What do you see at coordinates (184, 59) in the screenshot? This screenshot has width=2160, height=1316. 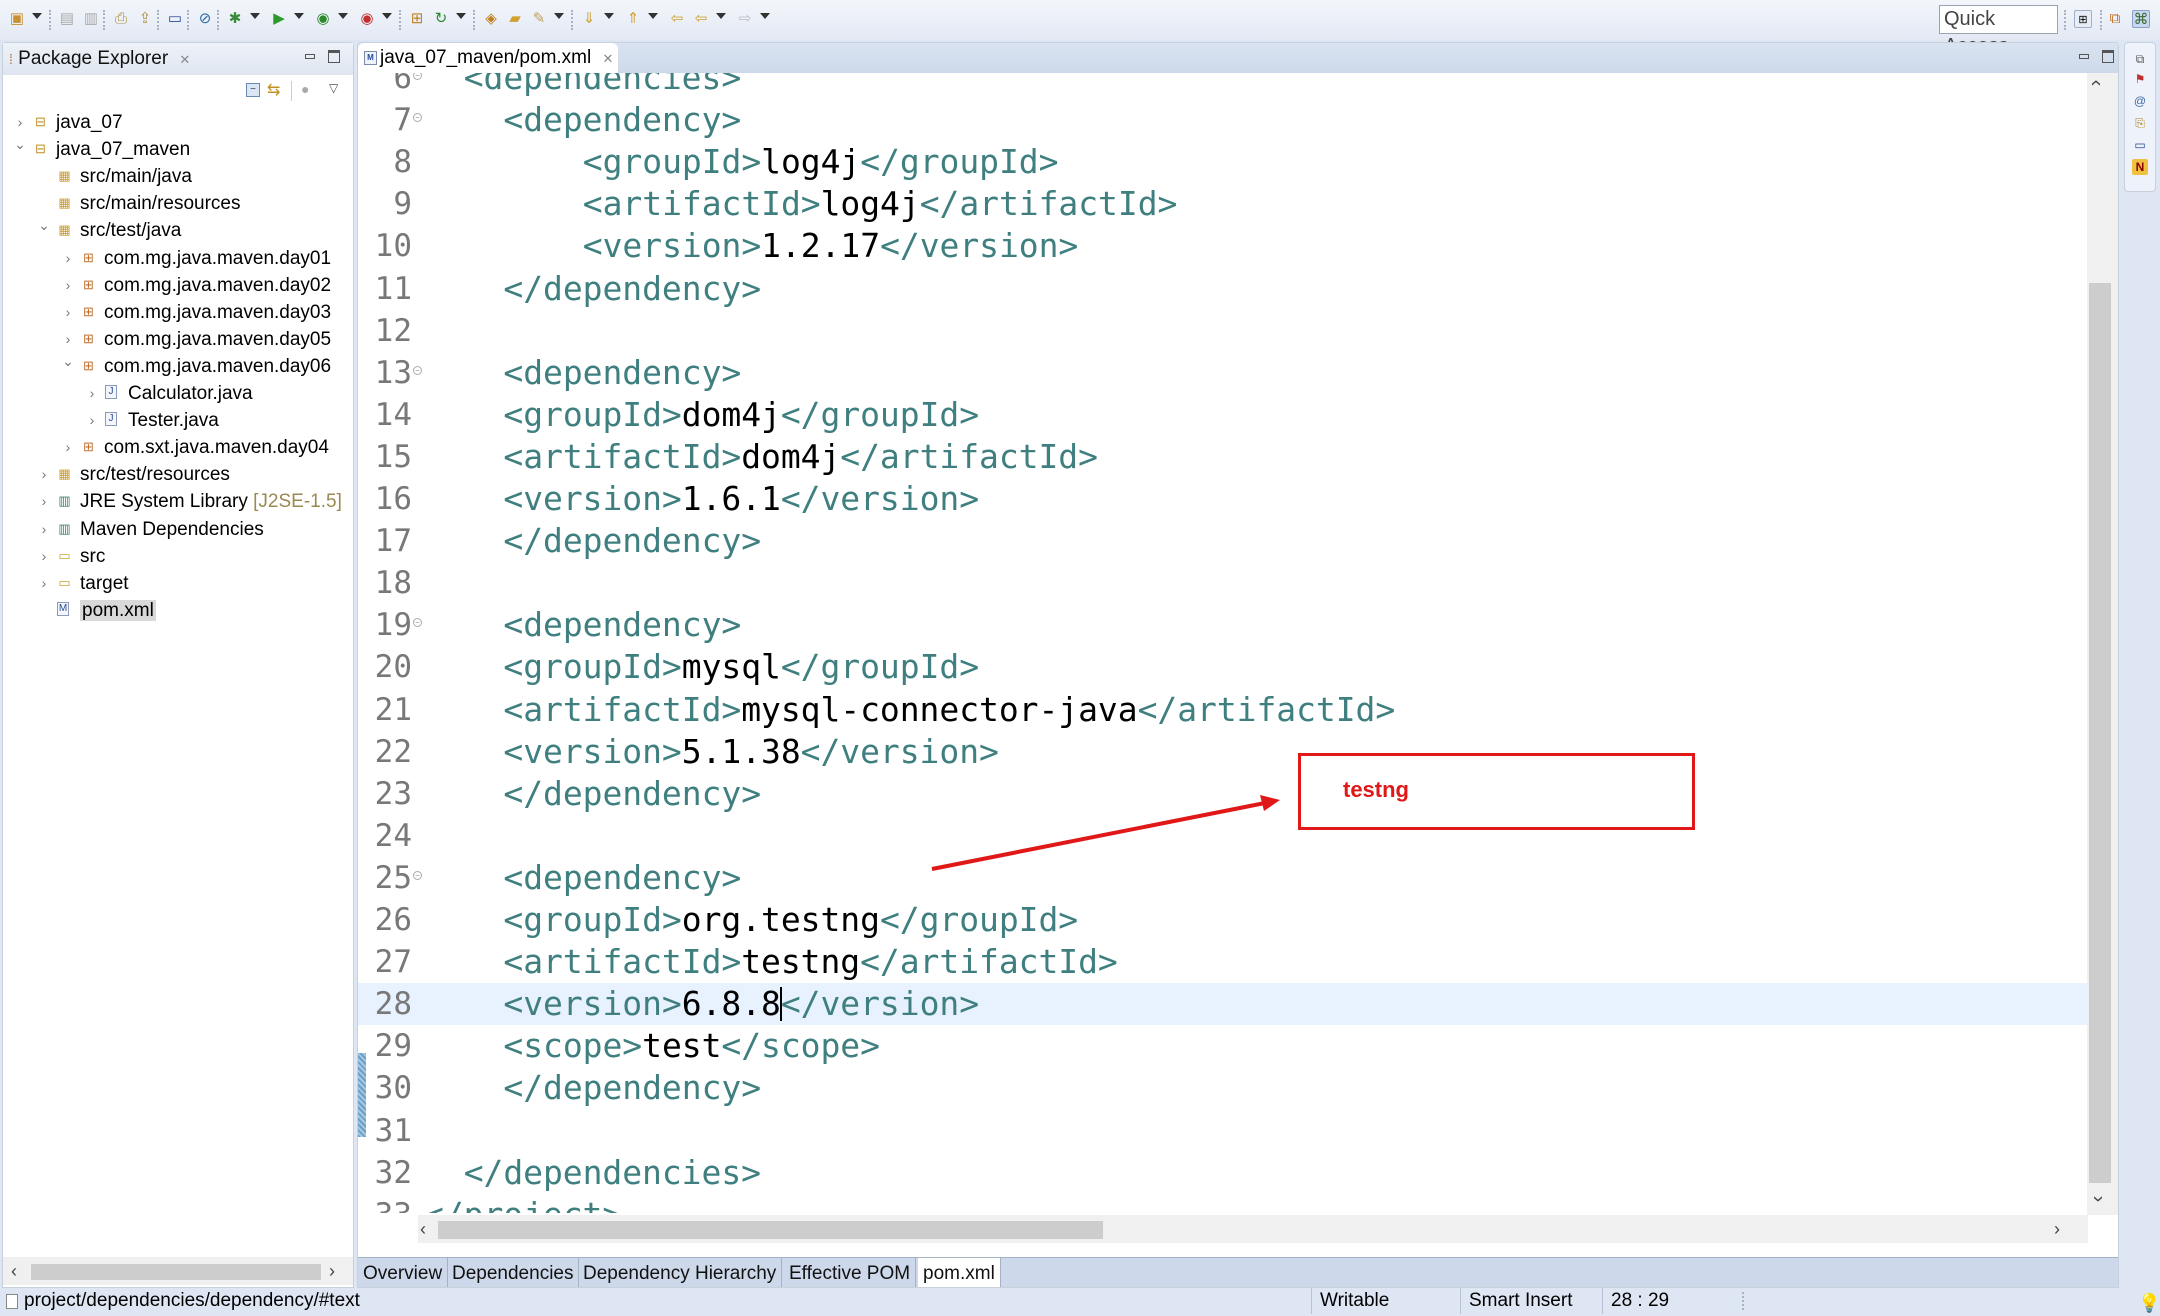 I see `close-icon: ✕` at bounding box center [184, 59].